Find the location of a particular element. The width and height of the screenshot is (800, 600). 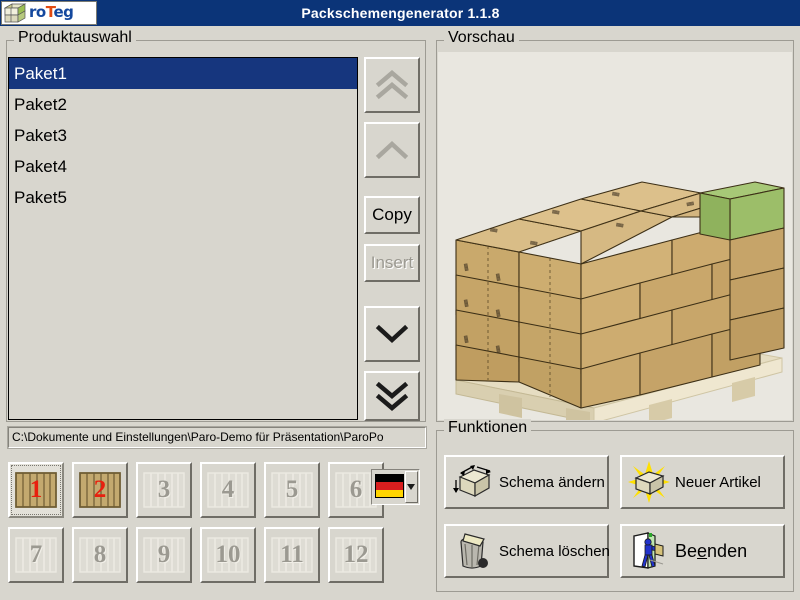

pallet-button-12: 12 is located at coordinates (356, 555).